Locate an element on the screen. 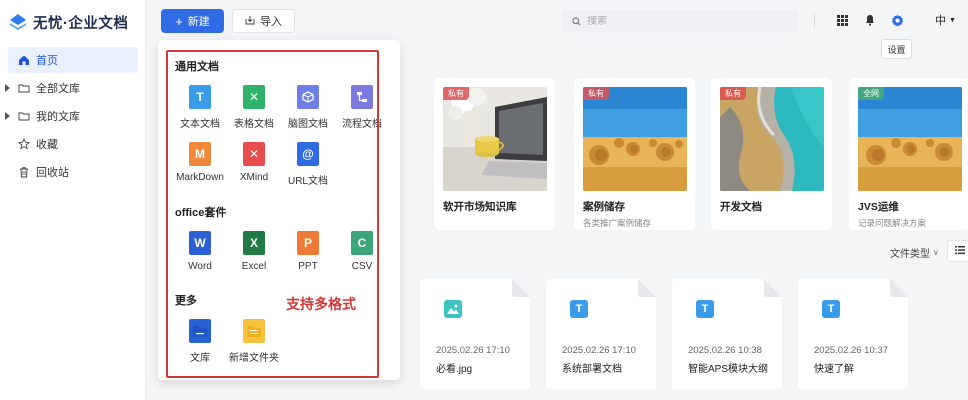 Image resolution: width=968 pixels, height=400 pixels. file-name: 快速了解 is located at coordinates (834, 369).